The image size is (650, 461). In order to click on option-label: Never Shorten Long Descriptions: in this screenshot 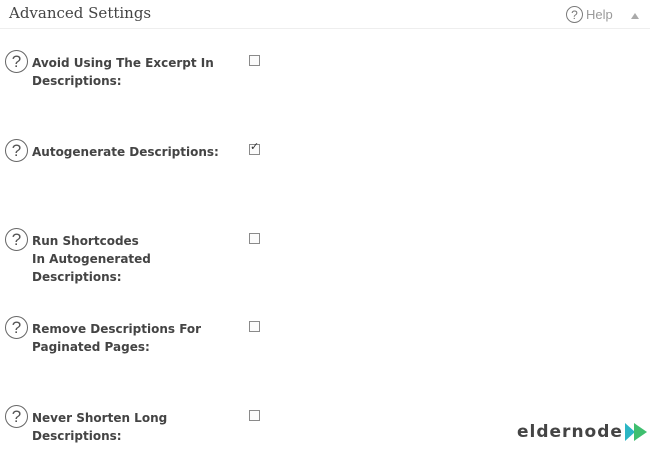, I will do `click(100, 427)`.